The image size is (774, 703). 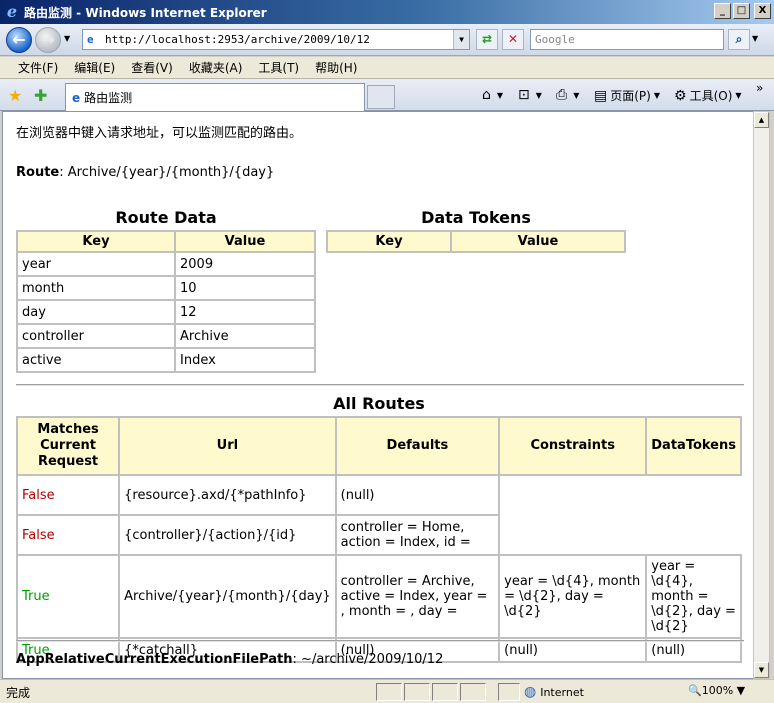 What do you see at coordinates (708, 95) in the screenshot?
I see `tools-menu-button: ⚙ 工具(O) ▼` at bounding box center [708, 95].